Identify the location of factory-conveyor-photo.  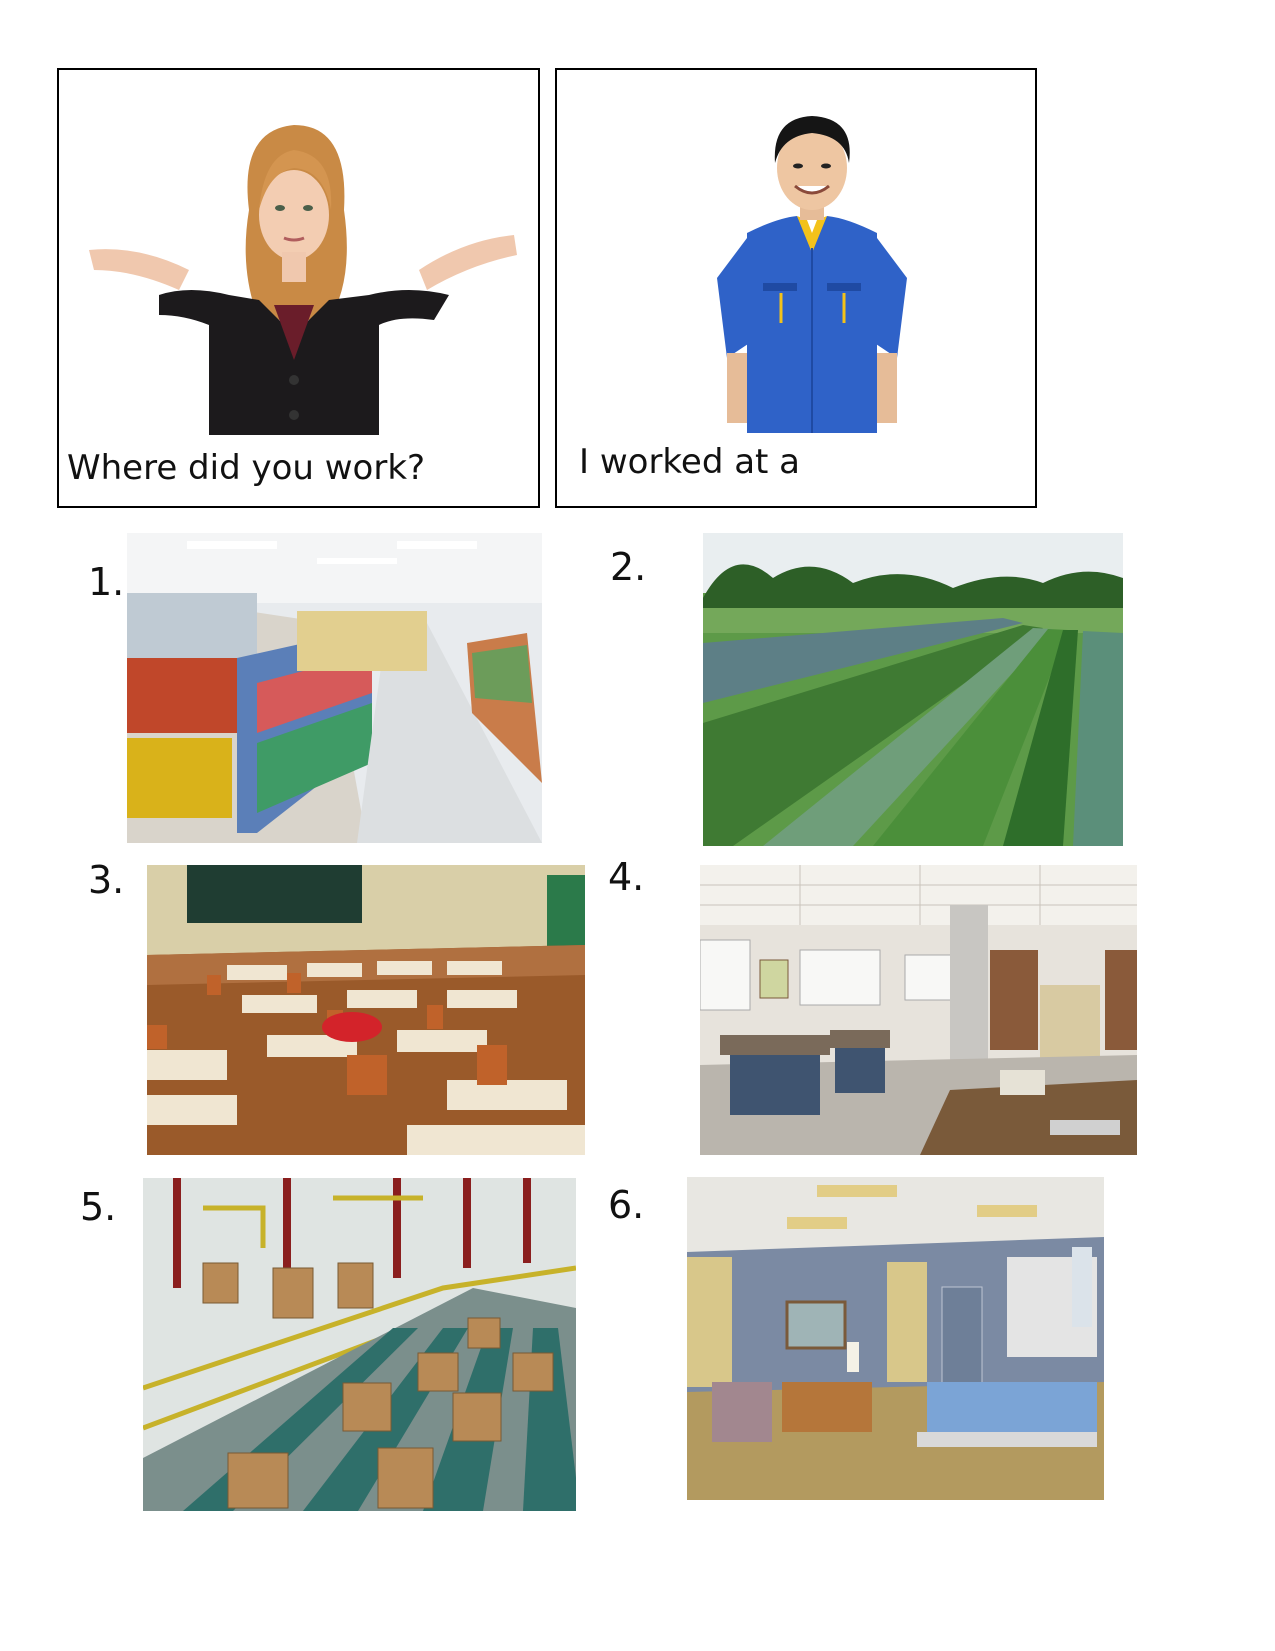
(359, 1344).